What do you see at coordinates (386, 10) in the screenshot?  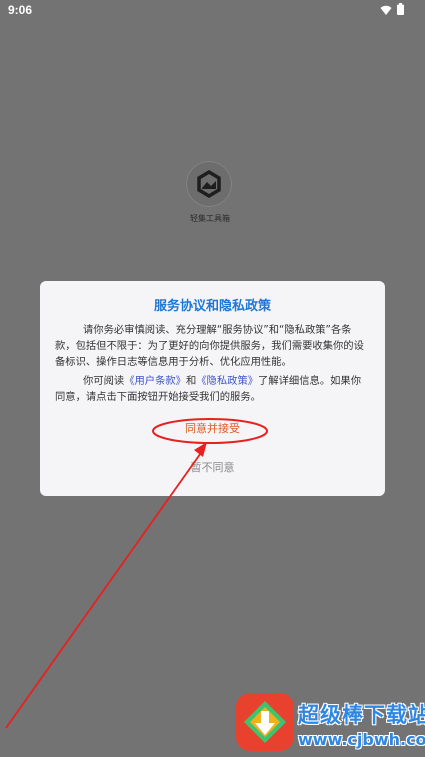 I see `wifi-icon` at bounding box center [386, 10].